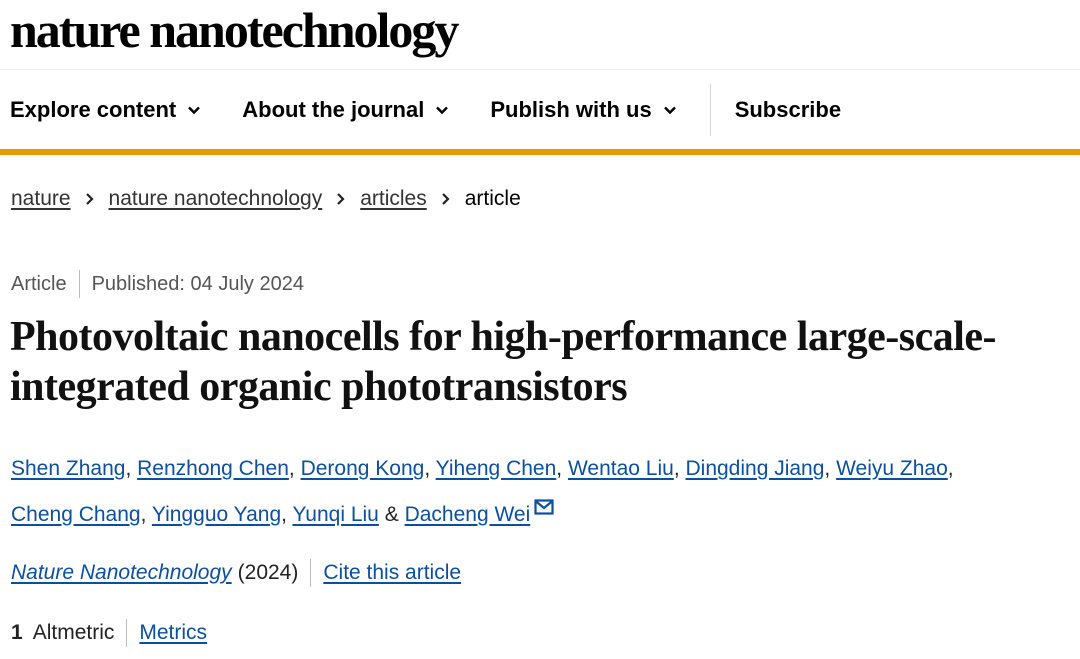  Describe the element at coordinates (121, 573) in the screenshot. I see `journal-link: Nature Nanotechnology` at that location.